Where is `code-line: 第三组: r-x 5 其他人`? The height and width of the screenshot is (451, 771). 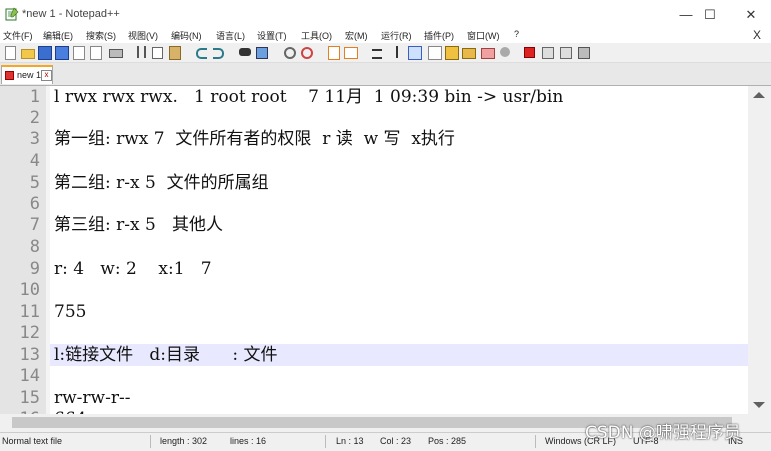 code-line: 第三组: r-x 5 其他人 is located at coordinates (139, 225).